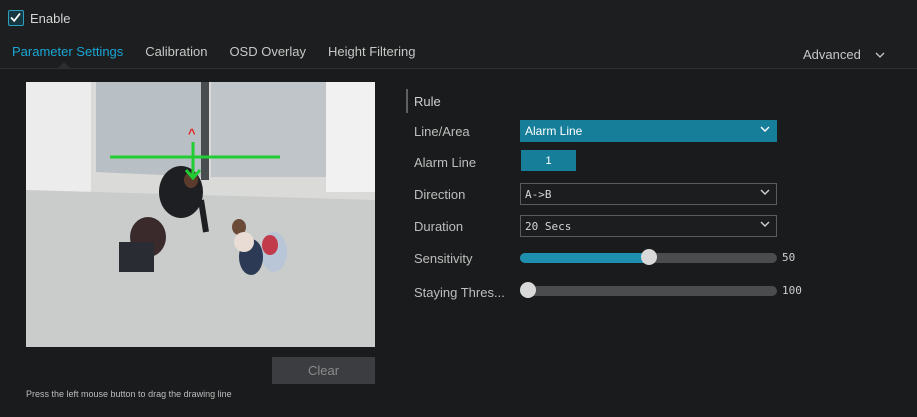 The width and height of the screenshot is (917, 417). I want to click on enable-row: Enable, so click(39, 18).